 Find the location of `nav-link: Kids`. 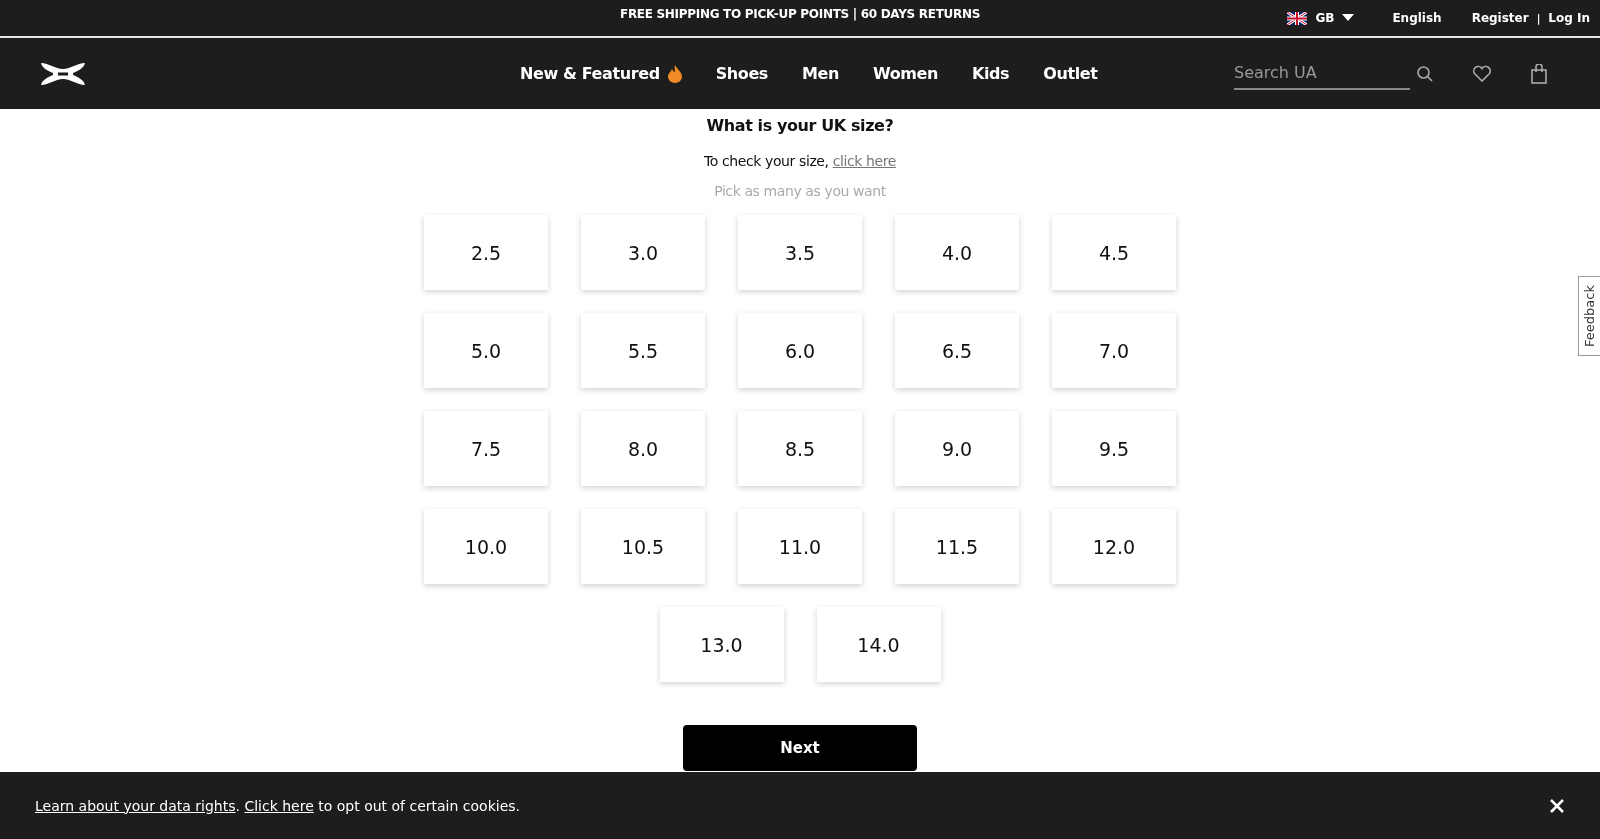

nav-link: Kids is located at coordinates (990, 73).